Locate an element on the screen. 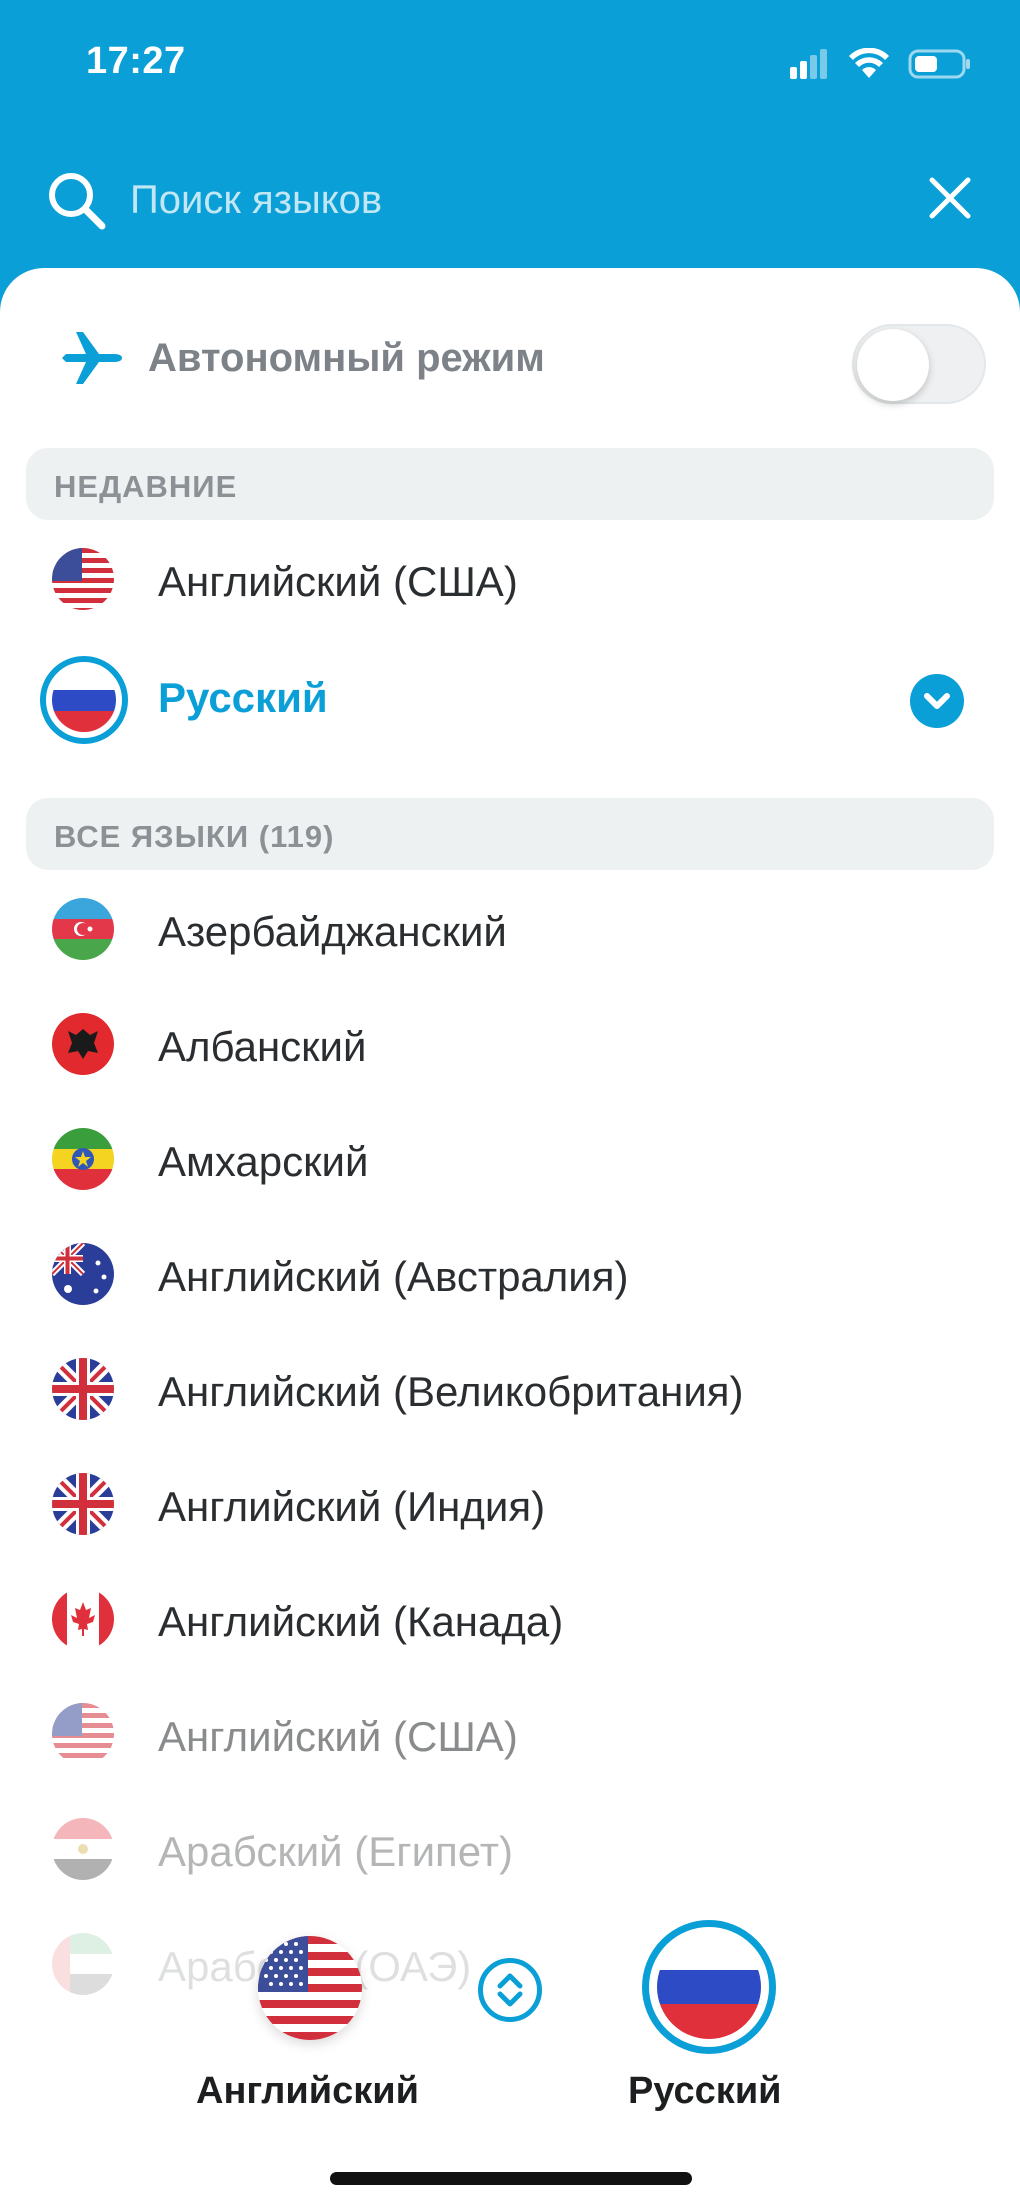 The height and width of the screenshot is (2207, 1020). ca-flag-icon is located at coordinates (83, 1619).